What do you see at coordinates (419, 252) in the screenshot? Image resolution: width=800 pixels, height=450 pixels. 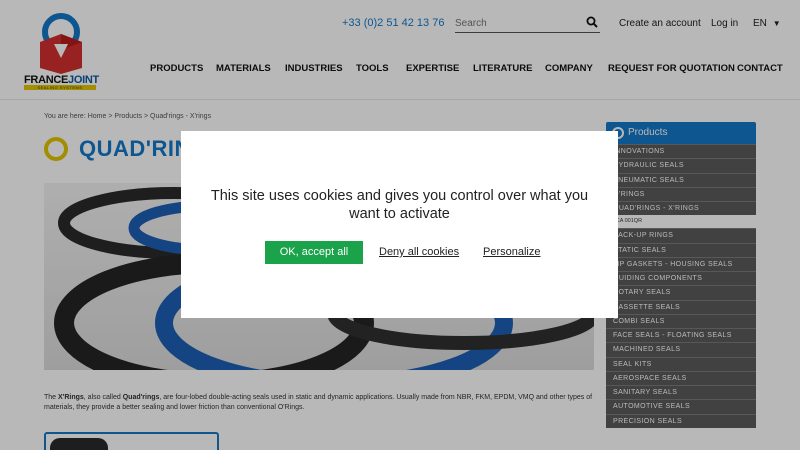 I see `deny-cookies-button: Deny all cookies` at bounding box center [419, 252].